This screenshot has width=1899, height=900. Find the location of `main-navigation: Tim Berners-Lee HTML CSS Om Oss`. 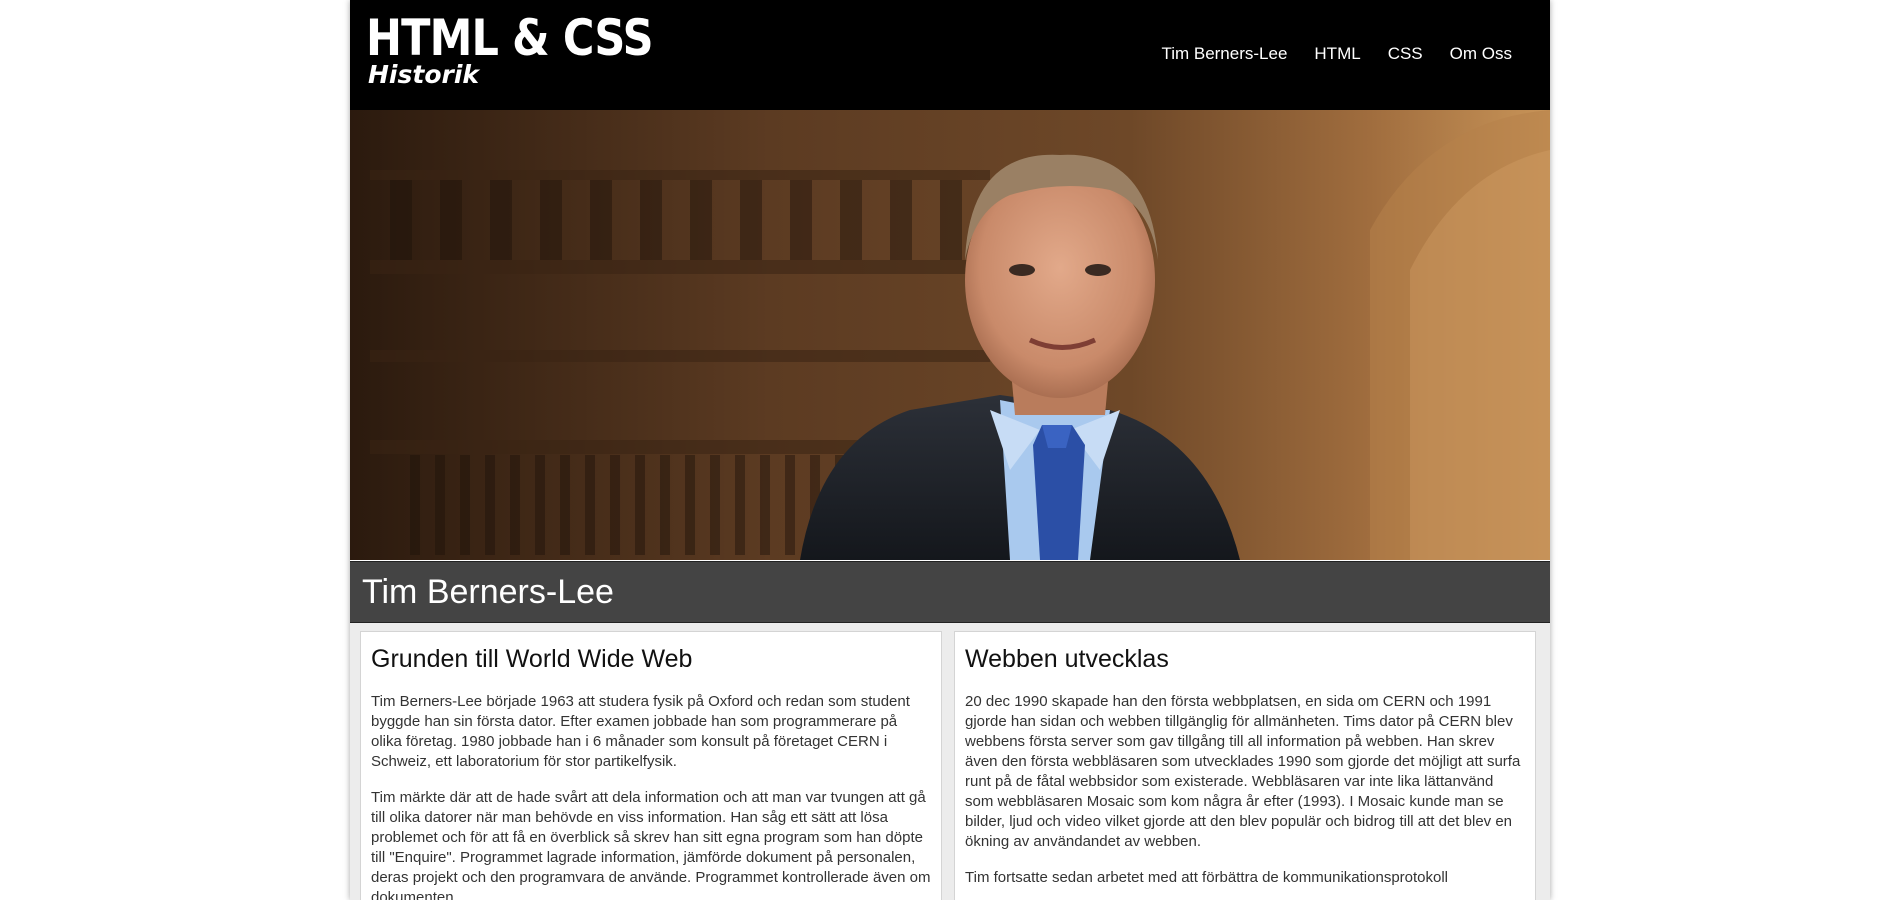

main-navigation: Tim Berners-Lee HTML CSS Om Oss is located at coordinates (1323, 54).